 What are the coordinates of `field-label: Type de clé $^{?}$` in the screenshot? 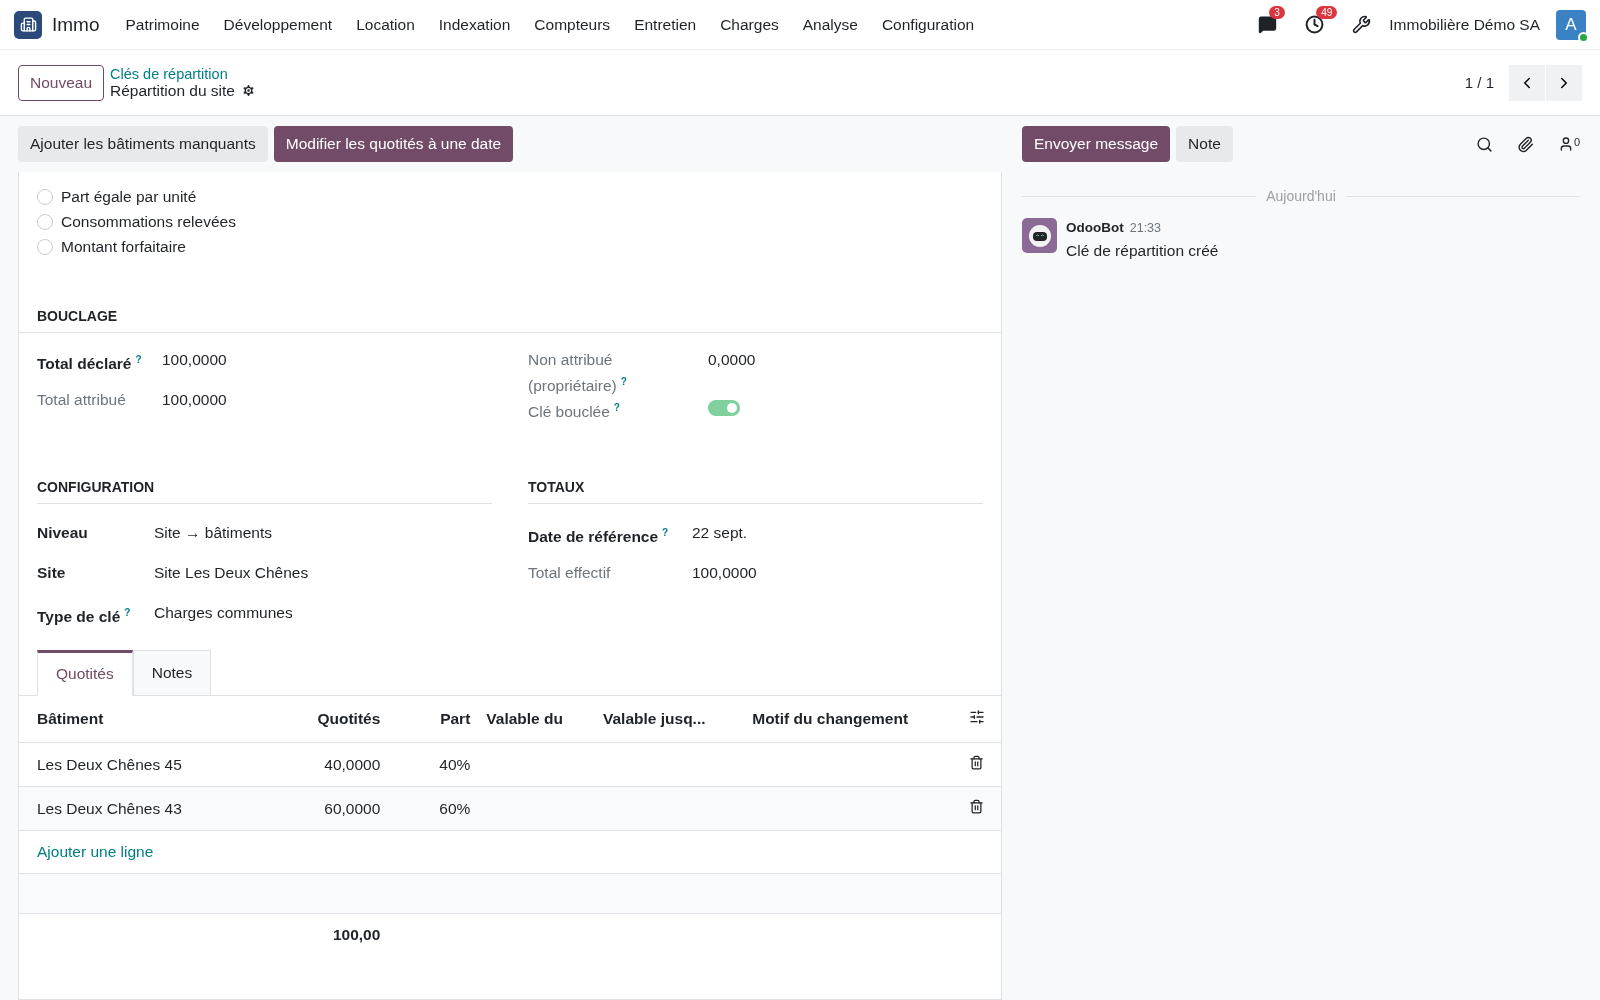 It's located at (84, 617).